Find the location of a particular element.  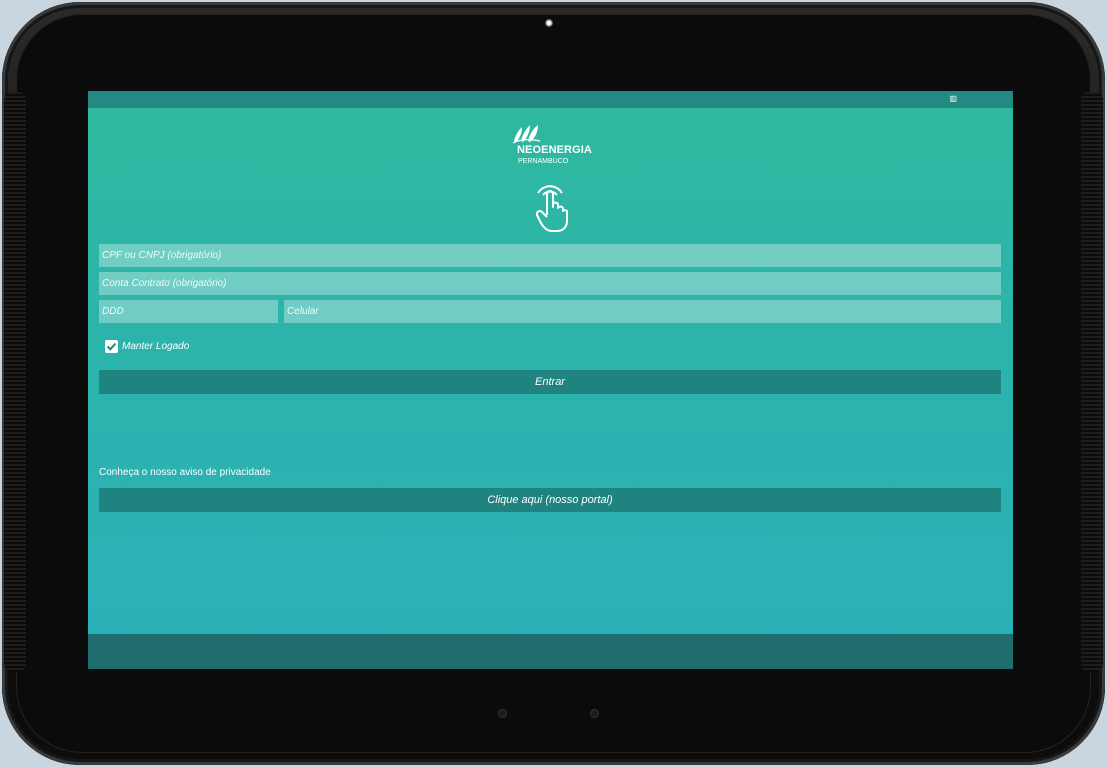

speaker-grille-left is located at coordinates (15, 382).